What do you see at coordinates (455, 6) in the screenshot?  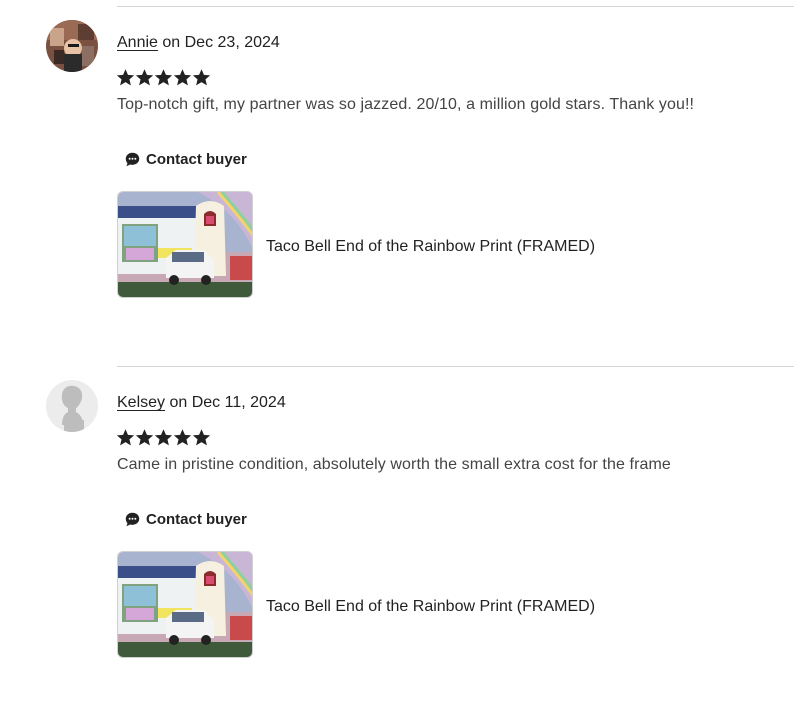 I see `review-divider-top` at bounding box center [455, 6].